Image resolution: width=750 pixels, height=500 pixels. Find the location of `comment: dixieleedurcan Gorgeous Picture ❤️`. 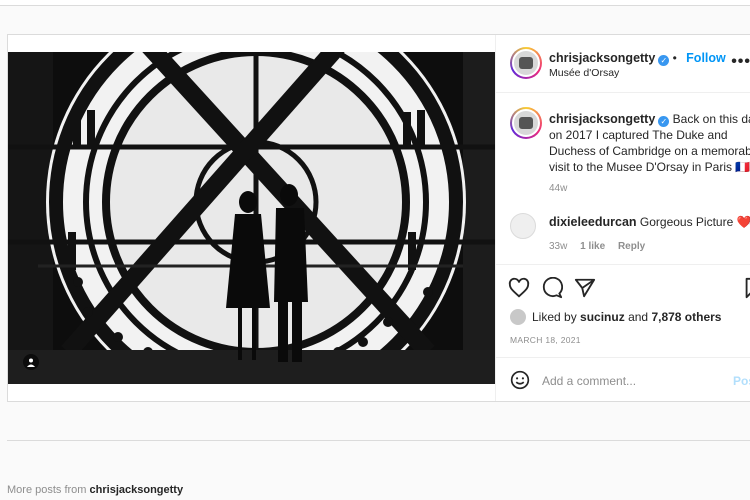

comment: dixieleedurcan Gorgeous Picture ❤️ is located at coordinates (649, 222).